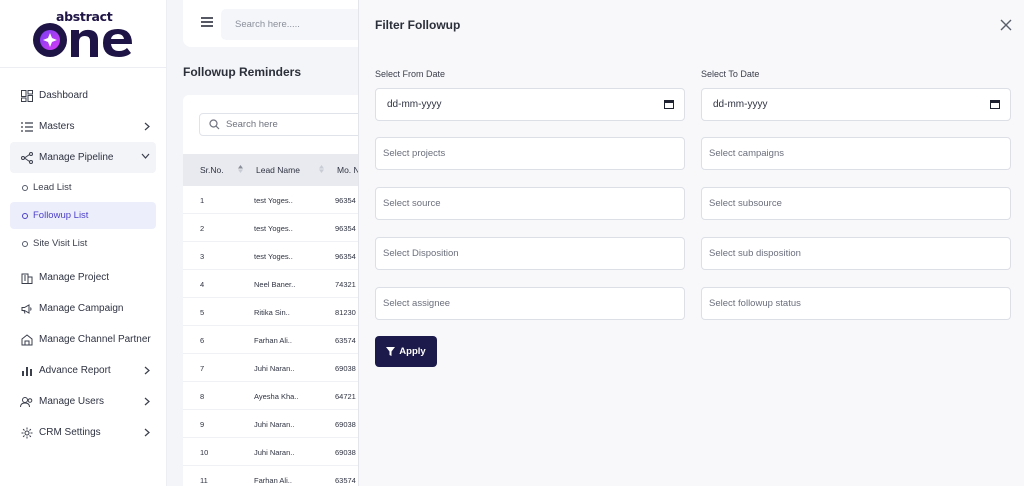 The image size is (1024, 486). What do you see at coordinates (74, 277) in the screenshot?
I see `sidebar-item-label: Manage Project` at bounding box center [74, 277].